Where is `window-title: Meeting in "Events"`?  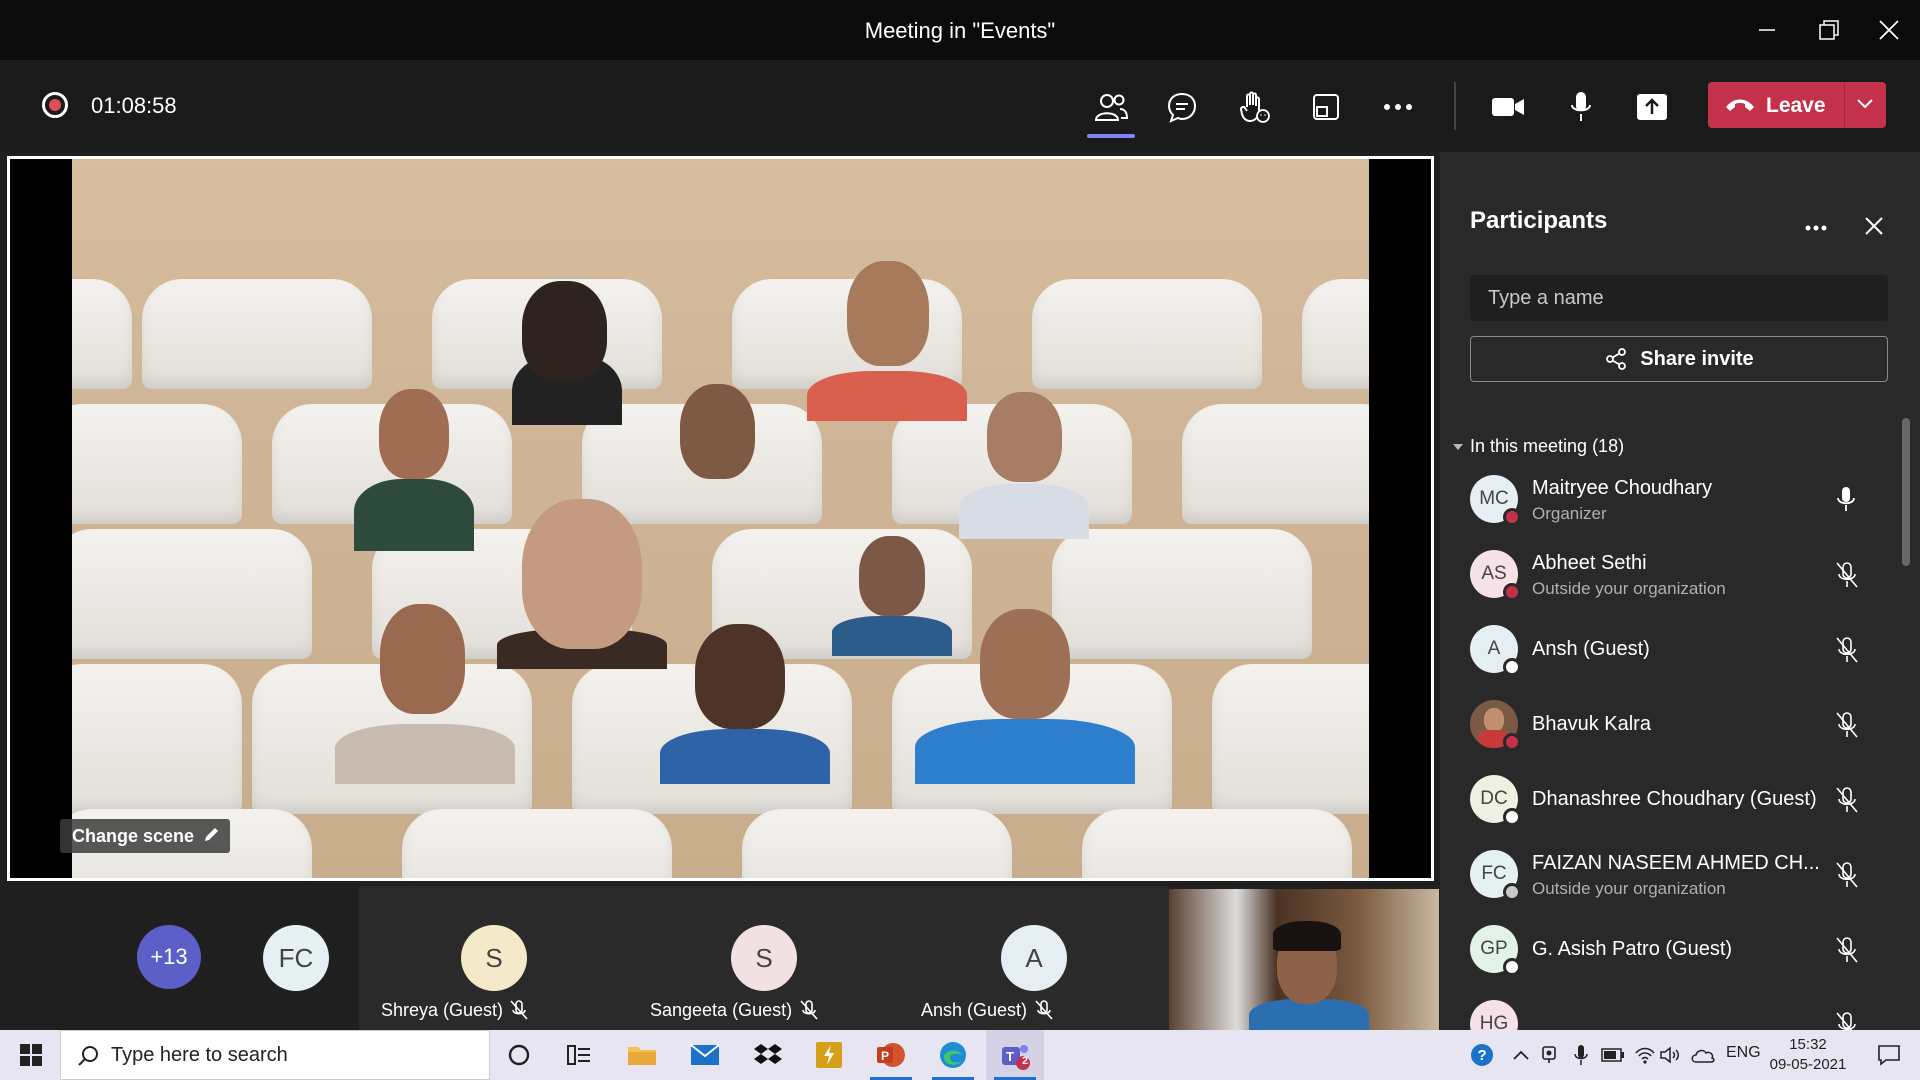 window-title: Meeting in "Events" is located at coordinates (960, 30).